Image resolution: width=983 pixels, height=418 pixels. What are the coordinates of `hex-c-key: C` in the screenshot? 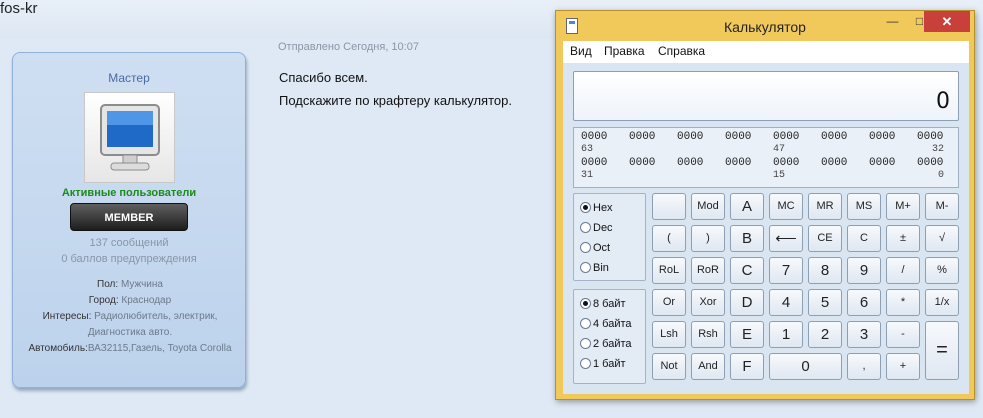 It's located at (747, 270).